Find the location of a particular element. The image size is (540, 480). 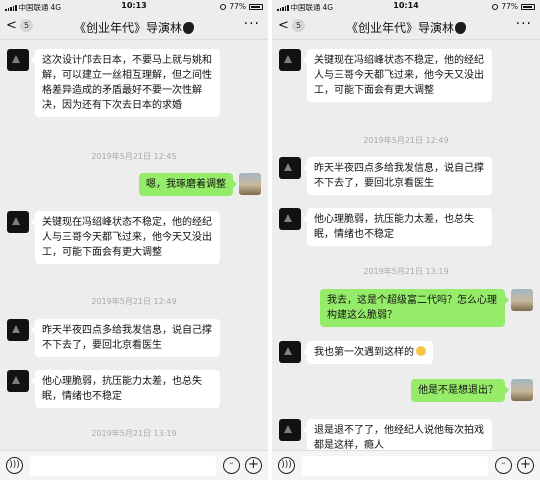

blush-emoji-icon is located at coordinates (421, 351).